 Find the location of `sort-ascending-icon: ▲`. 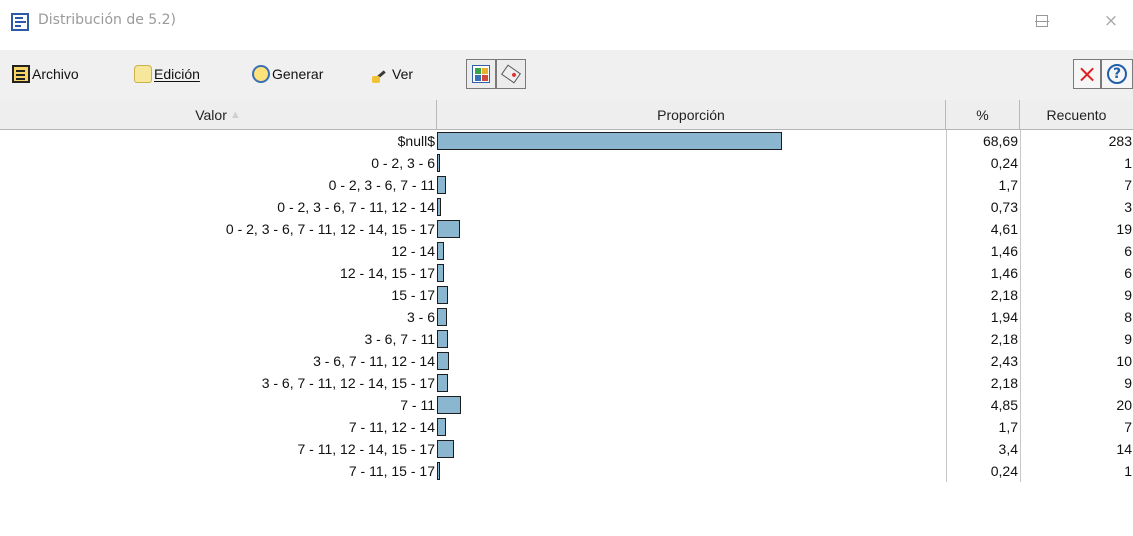

sort-ascending-icon: ▲ is located at coordinates (235, 115).